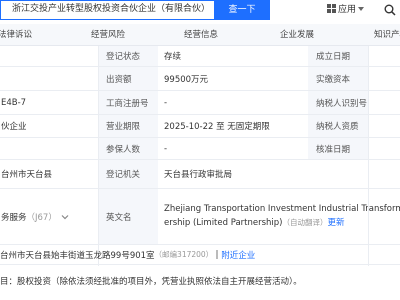  I want to click on tab-legal-litigation: 法律诉讼, so click(16, 35).